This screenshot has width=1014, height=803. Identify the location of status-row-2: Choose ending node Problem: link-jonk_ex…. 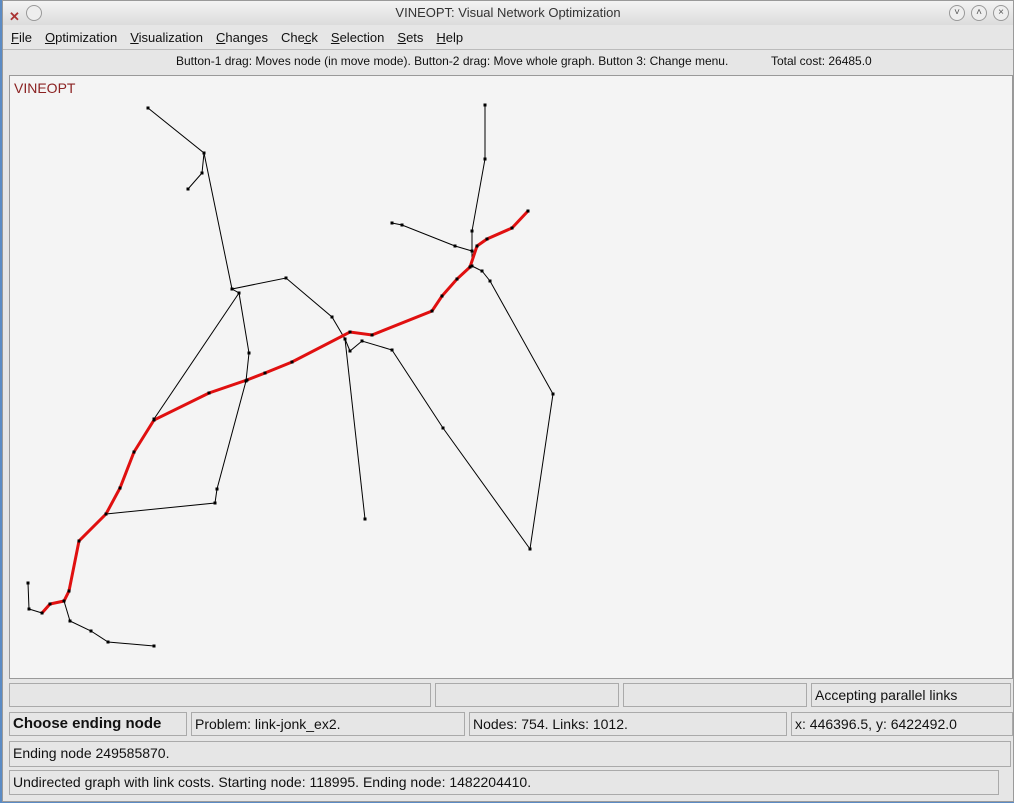
(511, 724).